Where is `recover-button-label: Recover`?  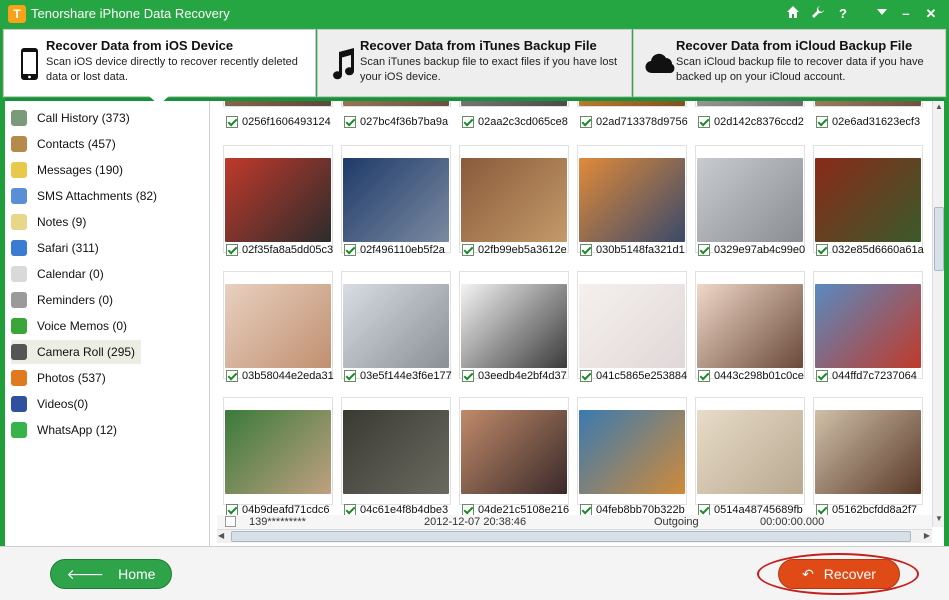 recover-button-label: Recover is located at coordinates (849, 574).